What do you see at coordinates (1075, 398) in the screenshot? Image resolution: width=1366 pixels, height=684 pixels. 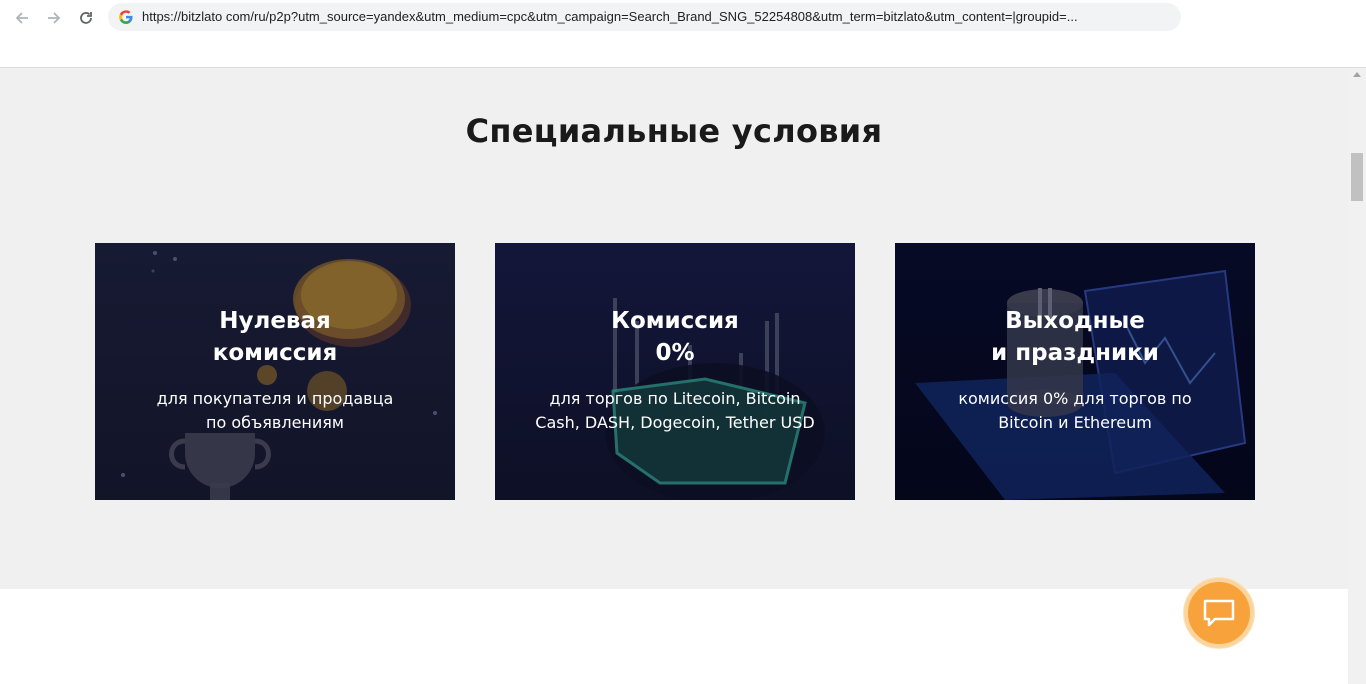 I see `card-desc-line1: комиссия 0% для торгов по` at bounding box center [1075, 398].